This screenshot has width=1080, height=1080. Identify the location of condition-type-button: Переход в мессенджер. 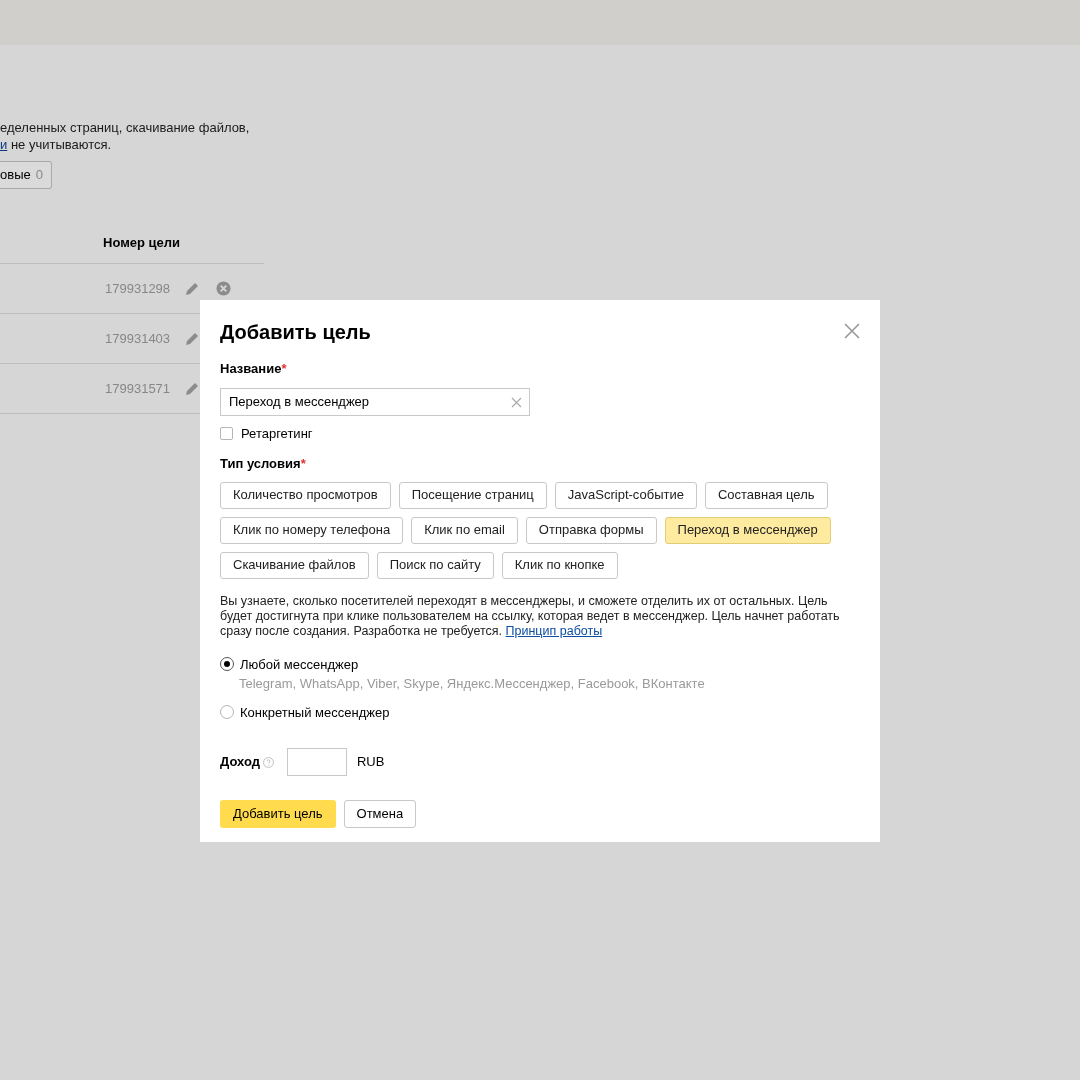
(747, 530).